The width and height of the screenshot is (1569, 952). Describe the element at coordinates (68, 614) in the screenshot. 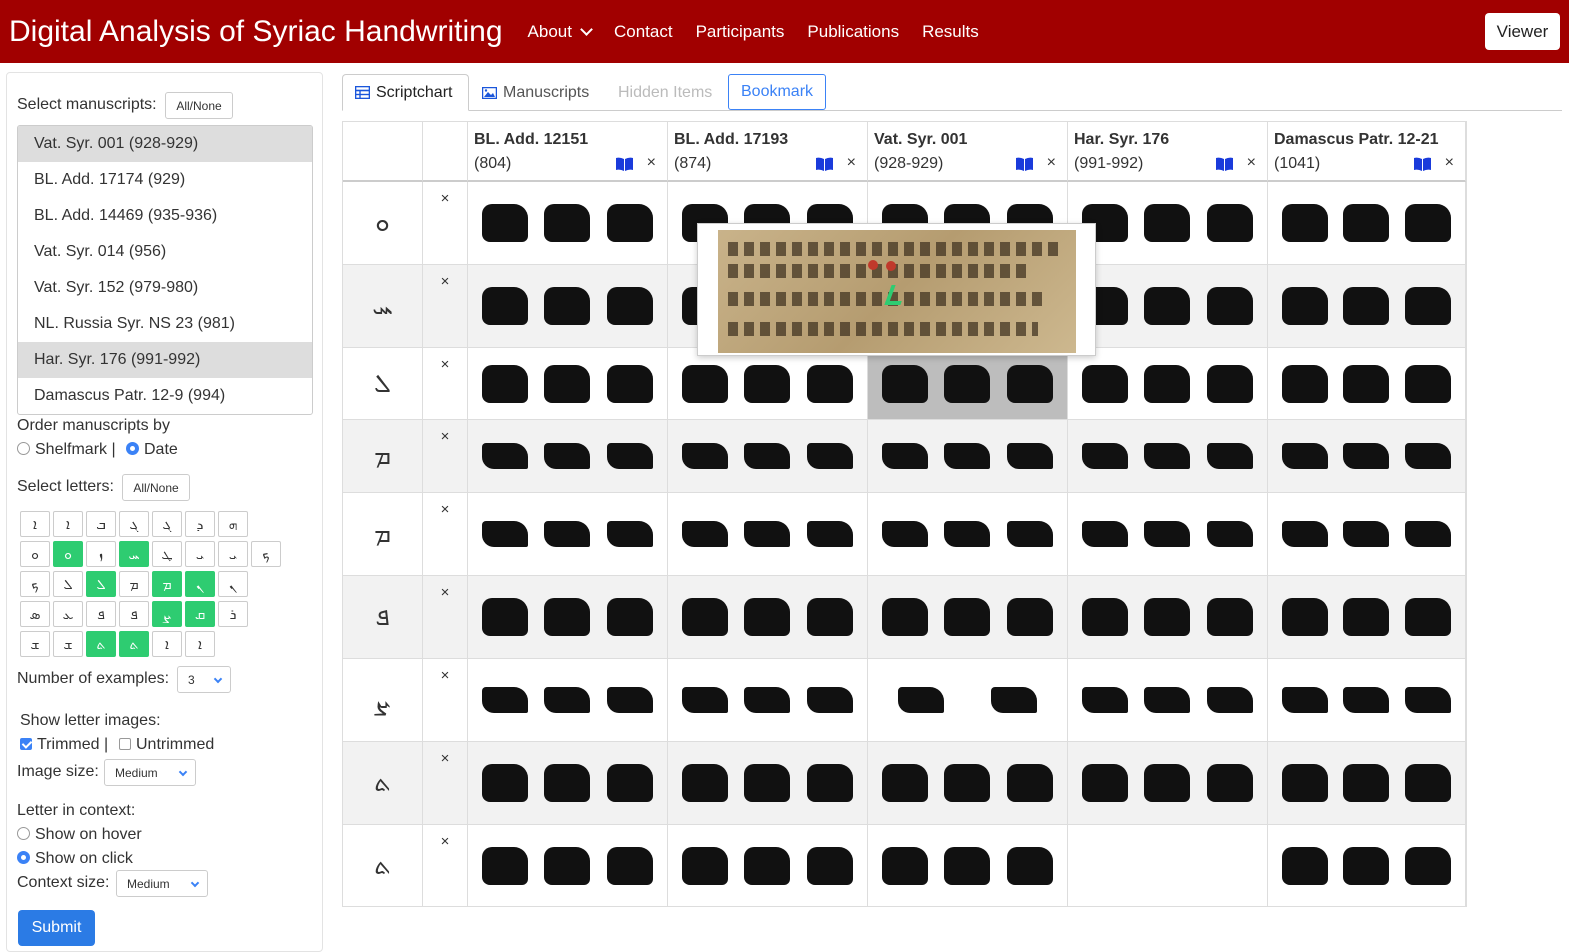

I see `letter-toggle: ܥ` at that location.